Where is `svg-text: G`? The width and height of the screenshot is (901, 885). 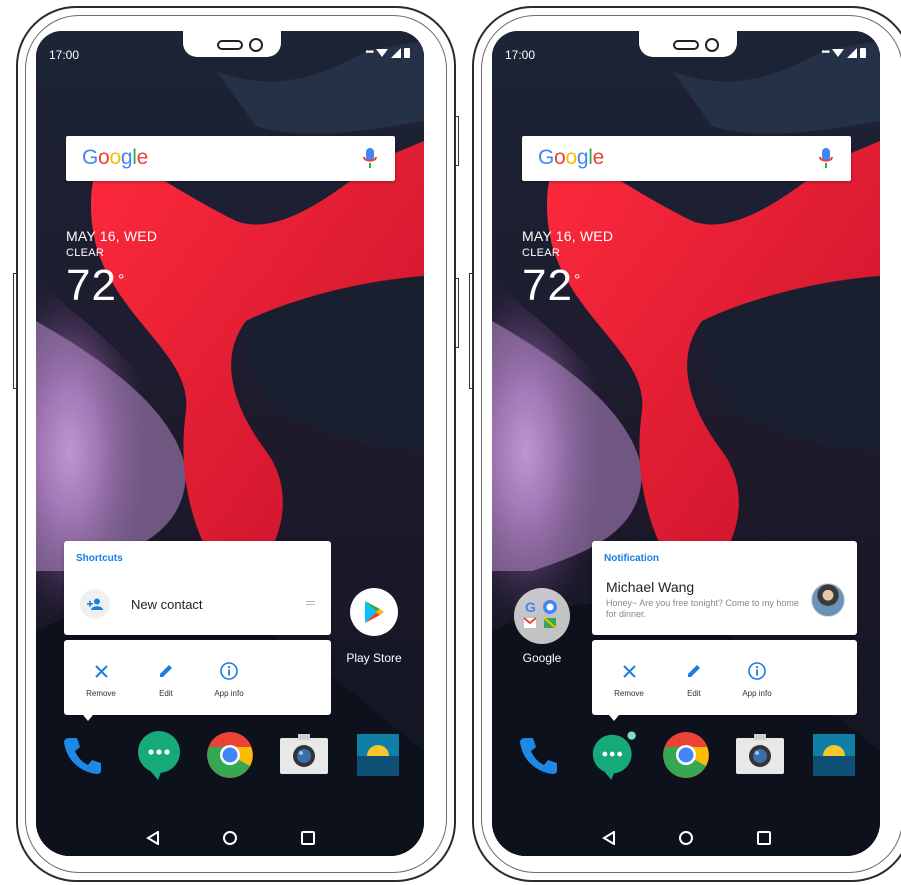
svg-text: G is located at coordinates (530, 607).